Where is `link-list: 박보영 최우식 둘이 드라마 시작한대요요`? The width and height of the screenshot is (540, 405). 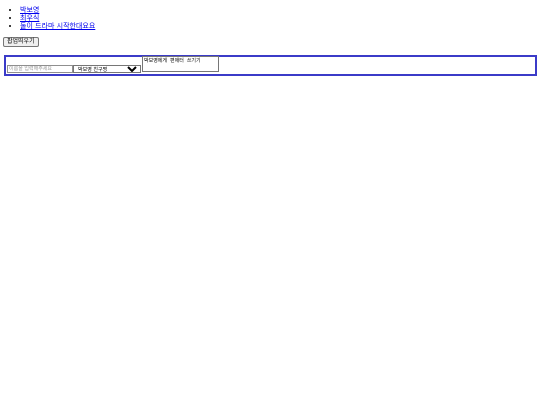 link-list: 박보영 최우식 둘이 드라마 시작한대요요 is located at coordinates (52, 18).